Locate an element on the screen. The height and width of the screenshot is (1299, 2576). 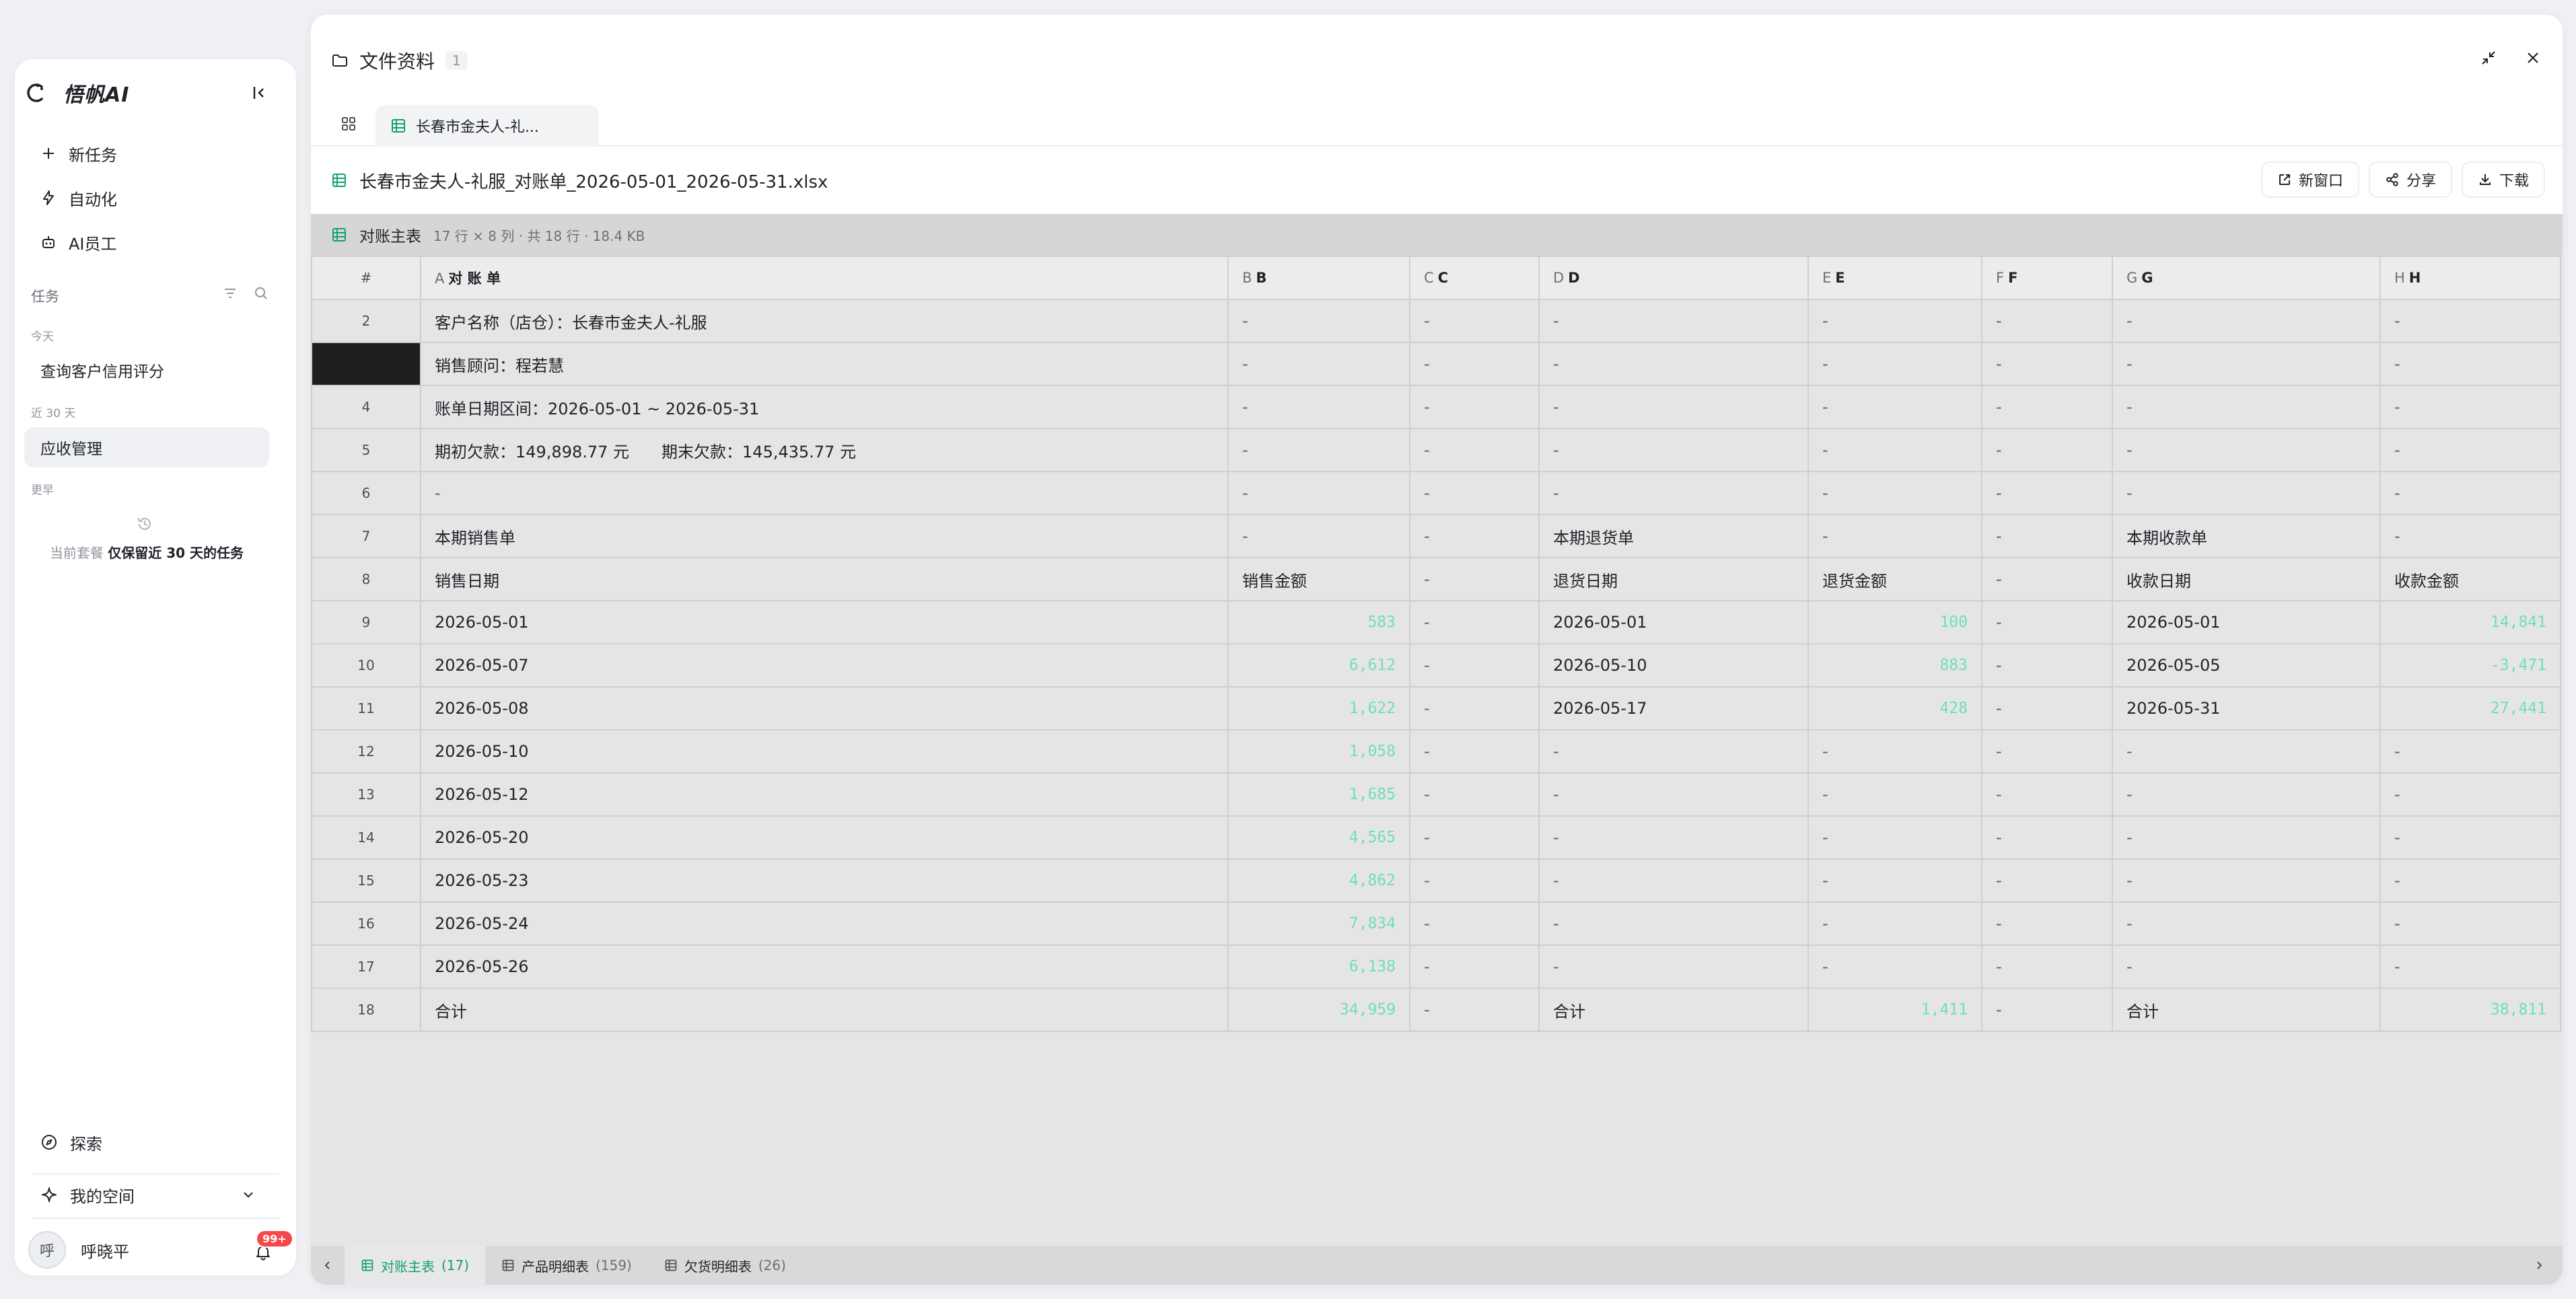
filter-icon is located at coordinates (230, 293).